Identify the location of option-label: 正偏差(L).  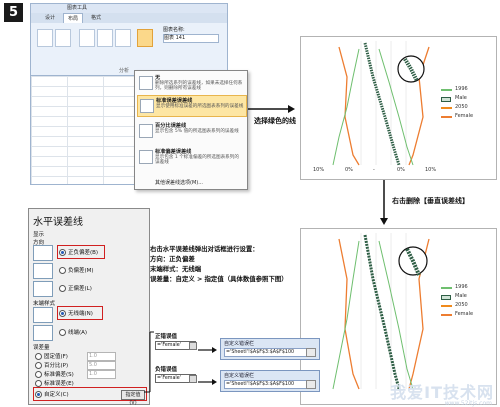
(80, 289).